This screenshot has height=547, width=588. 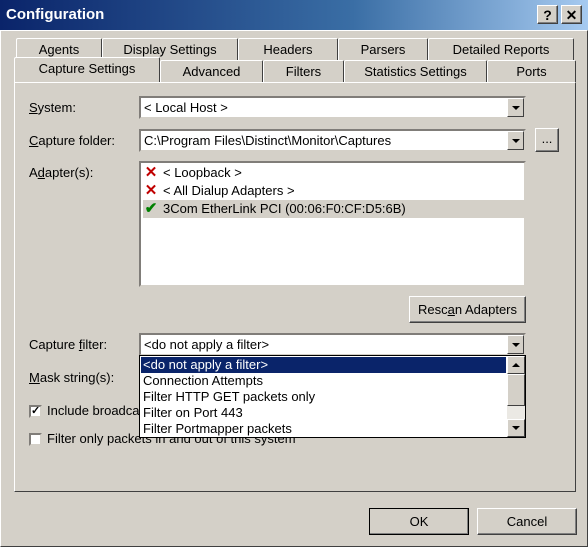 What do you see at coordinates (151, 208) in the screenshot?
I see `checkmark-icon: ✔` at bounding box center [151, 208].